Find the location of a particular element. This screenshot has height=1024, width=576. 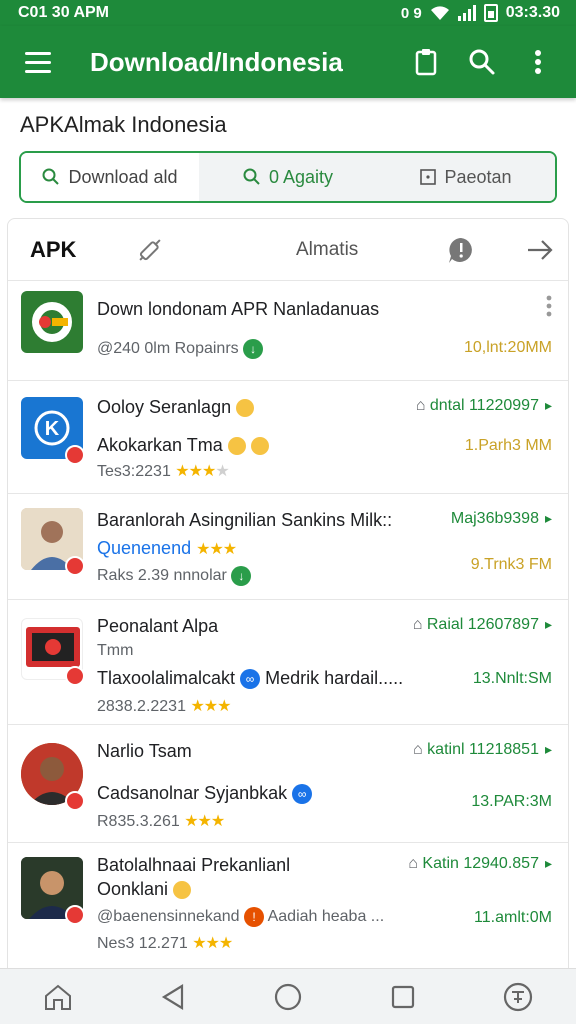

app-size: 11.amlt:0M is located at coordinates (513, 917).